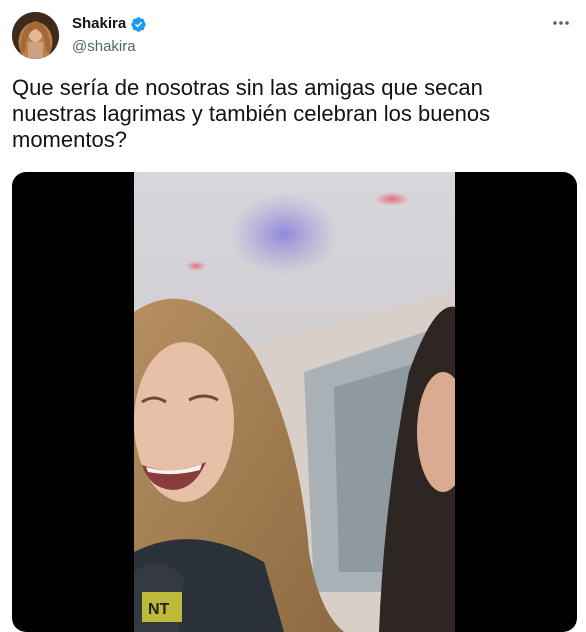 Image resolution: width=586 pixels, height=632 pixels. I want to click on avatar, so click(35, 35).